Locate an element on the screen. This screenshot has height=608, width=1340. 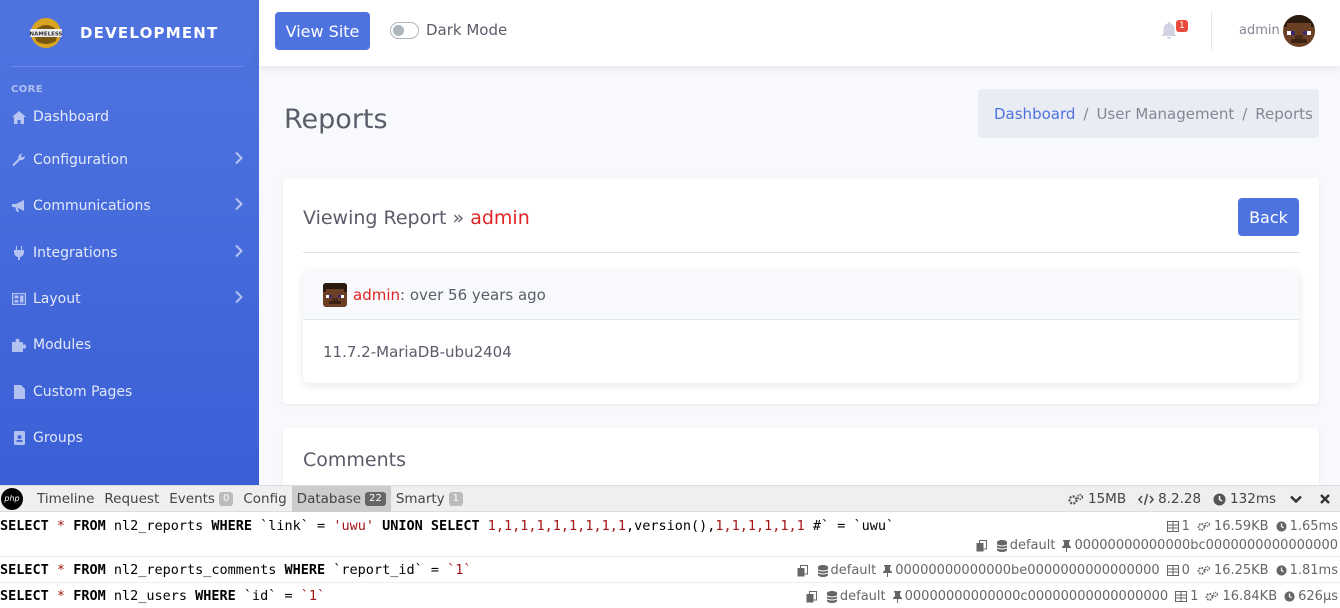
sql-token: ,version(), is located at coordinates (670, 526).